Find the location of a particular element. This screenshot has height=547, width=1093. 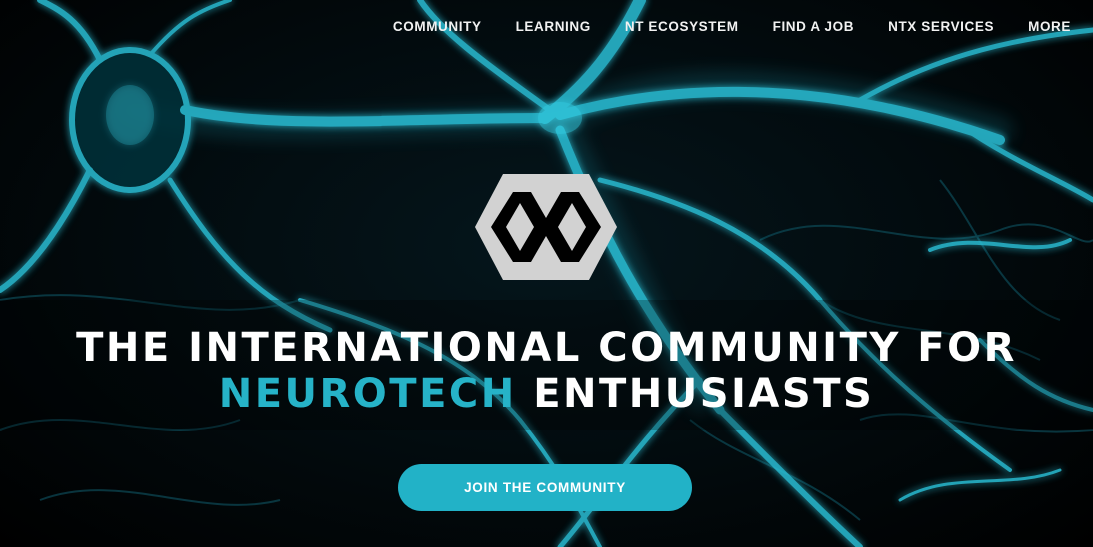

hero-headline-rest: ENTHUSIASTS is located at coordinates (704, 394).